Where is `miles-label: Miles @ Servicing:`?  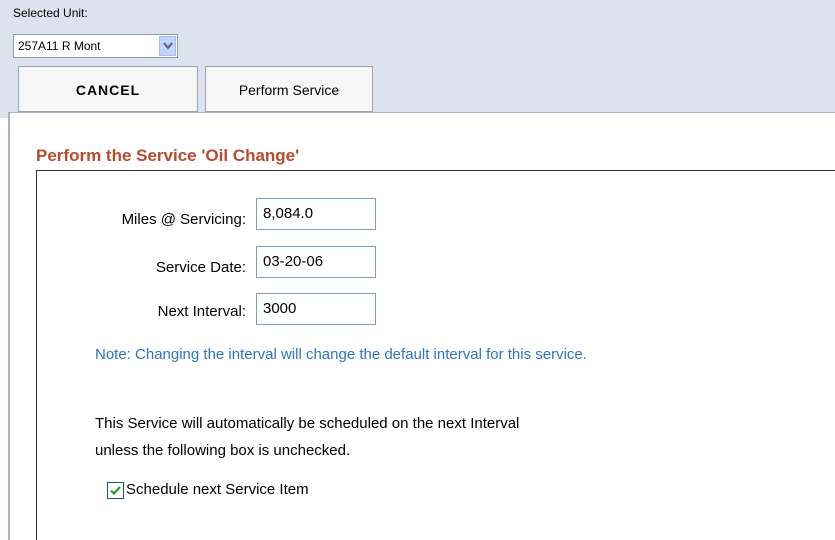 miles-label: Miles @ Servicing: is located at coordinates (183, 219).